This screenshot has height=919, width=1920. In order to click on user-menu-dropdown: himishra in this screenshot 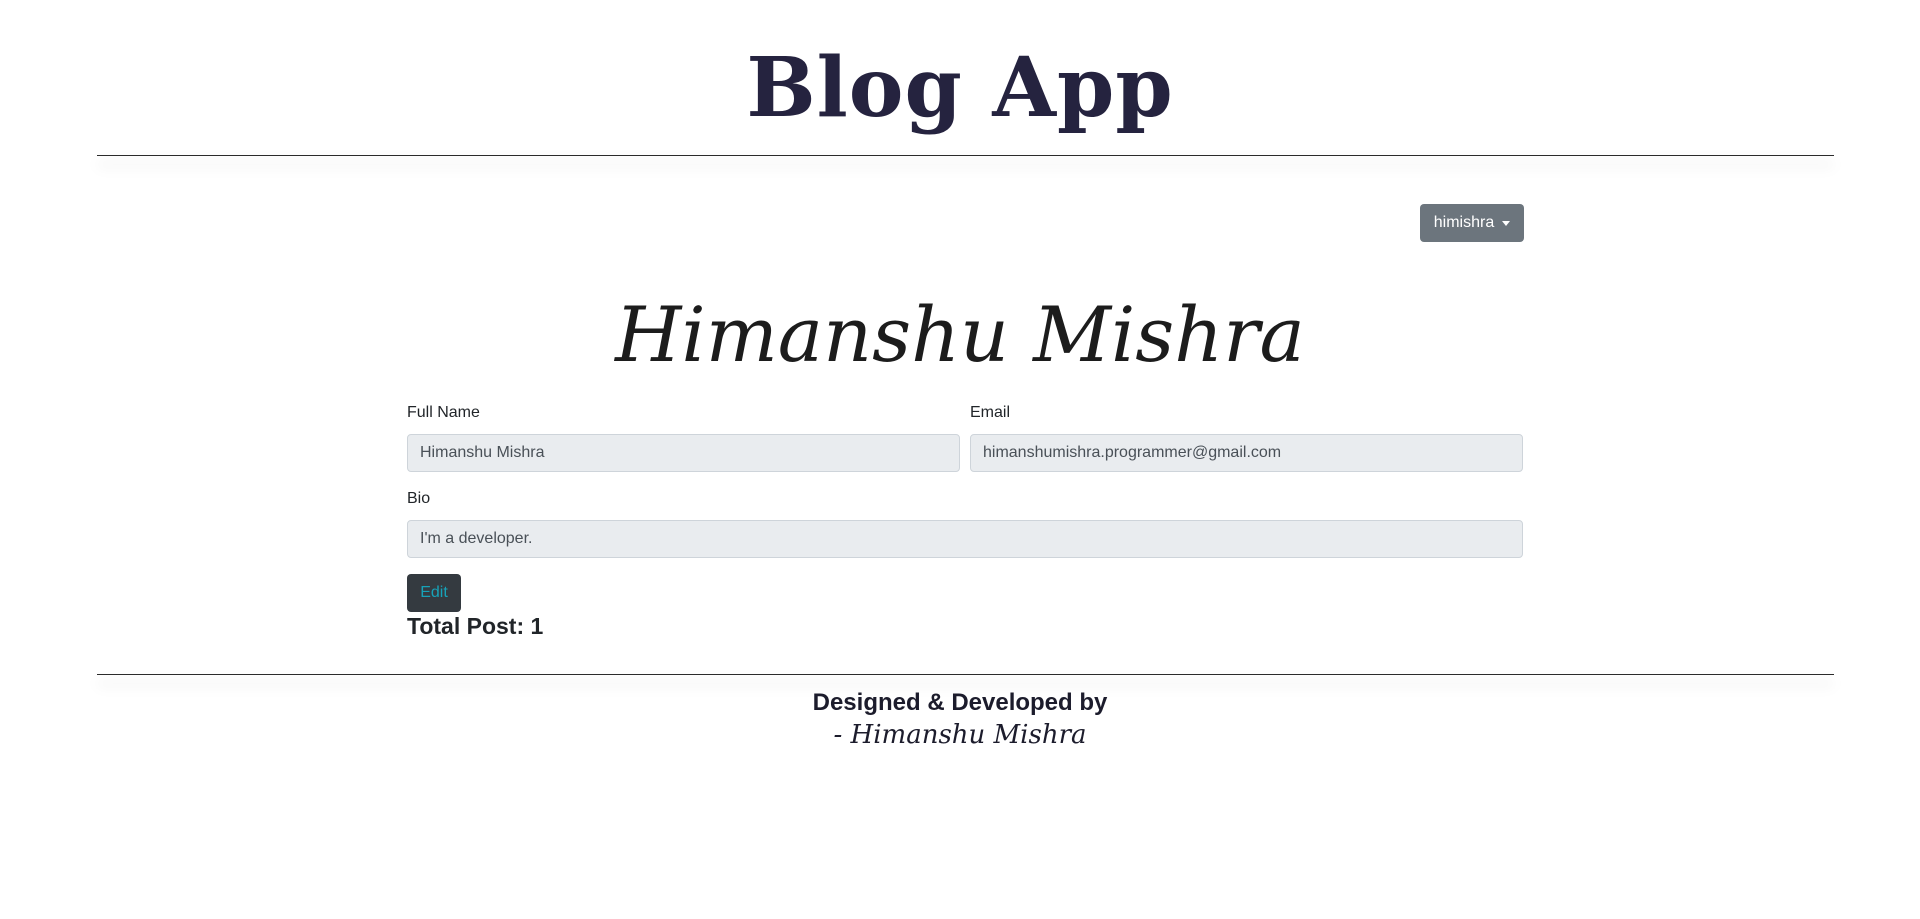, I will do `click(1472, 223)`.